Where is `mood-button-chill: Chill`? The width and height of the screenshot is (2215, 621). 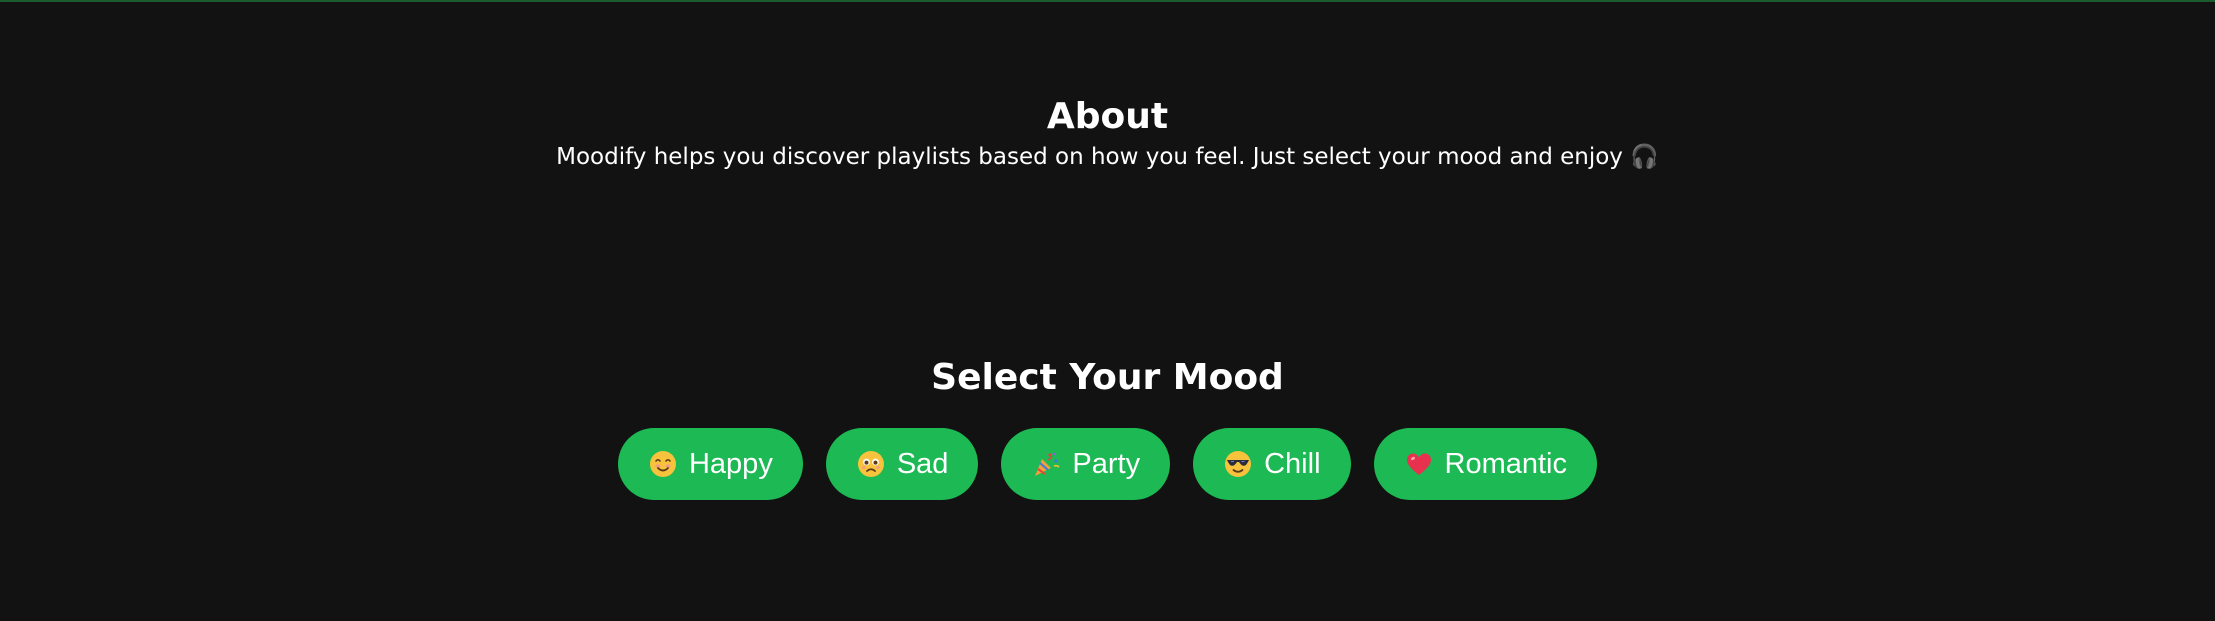
mood-button-chill: Chill is located at coordinates (1272, 464).